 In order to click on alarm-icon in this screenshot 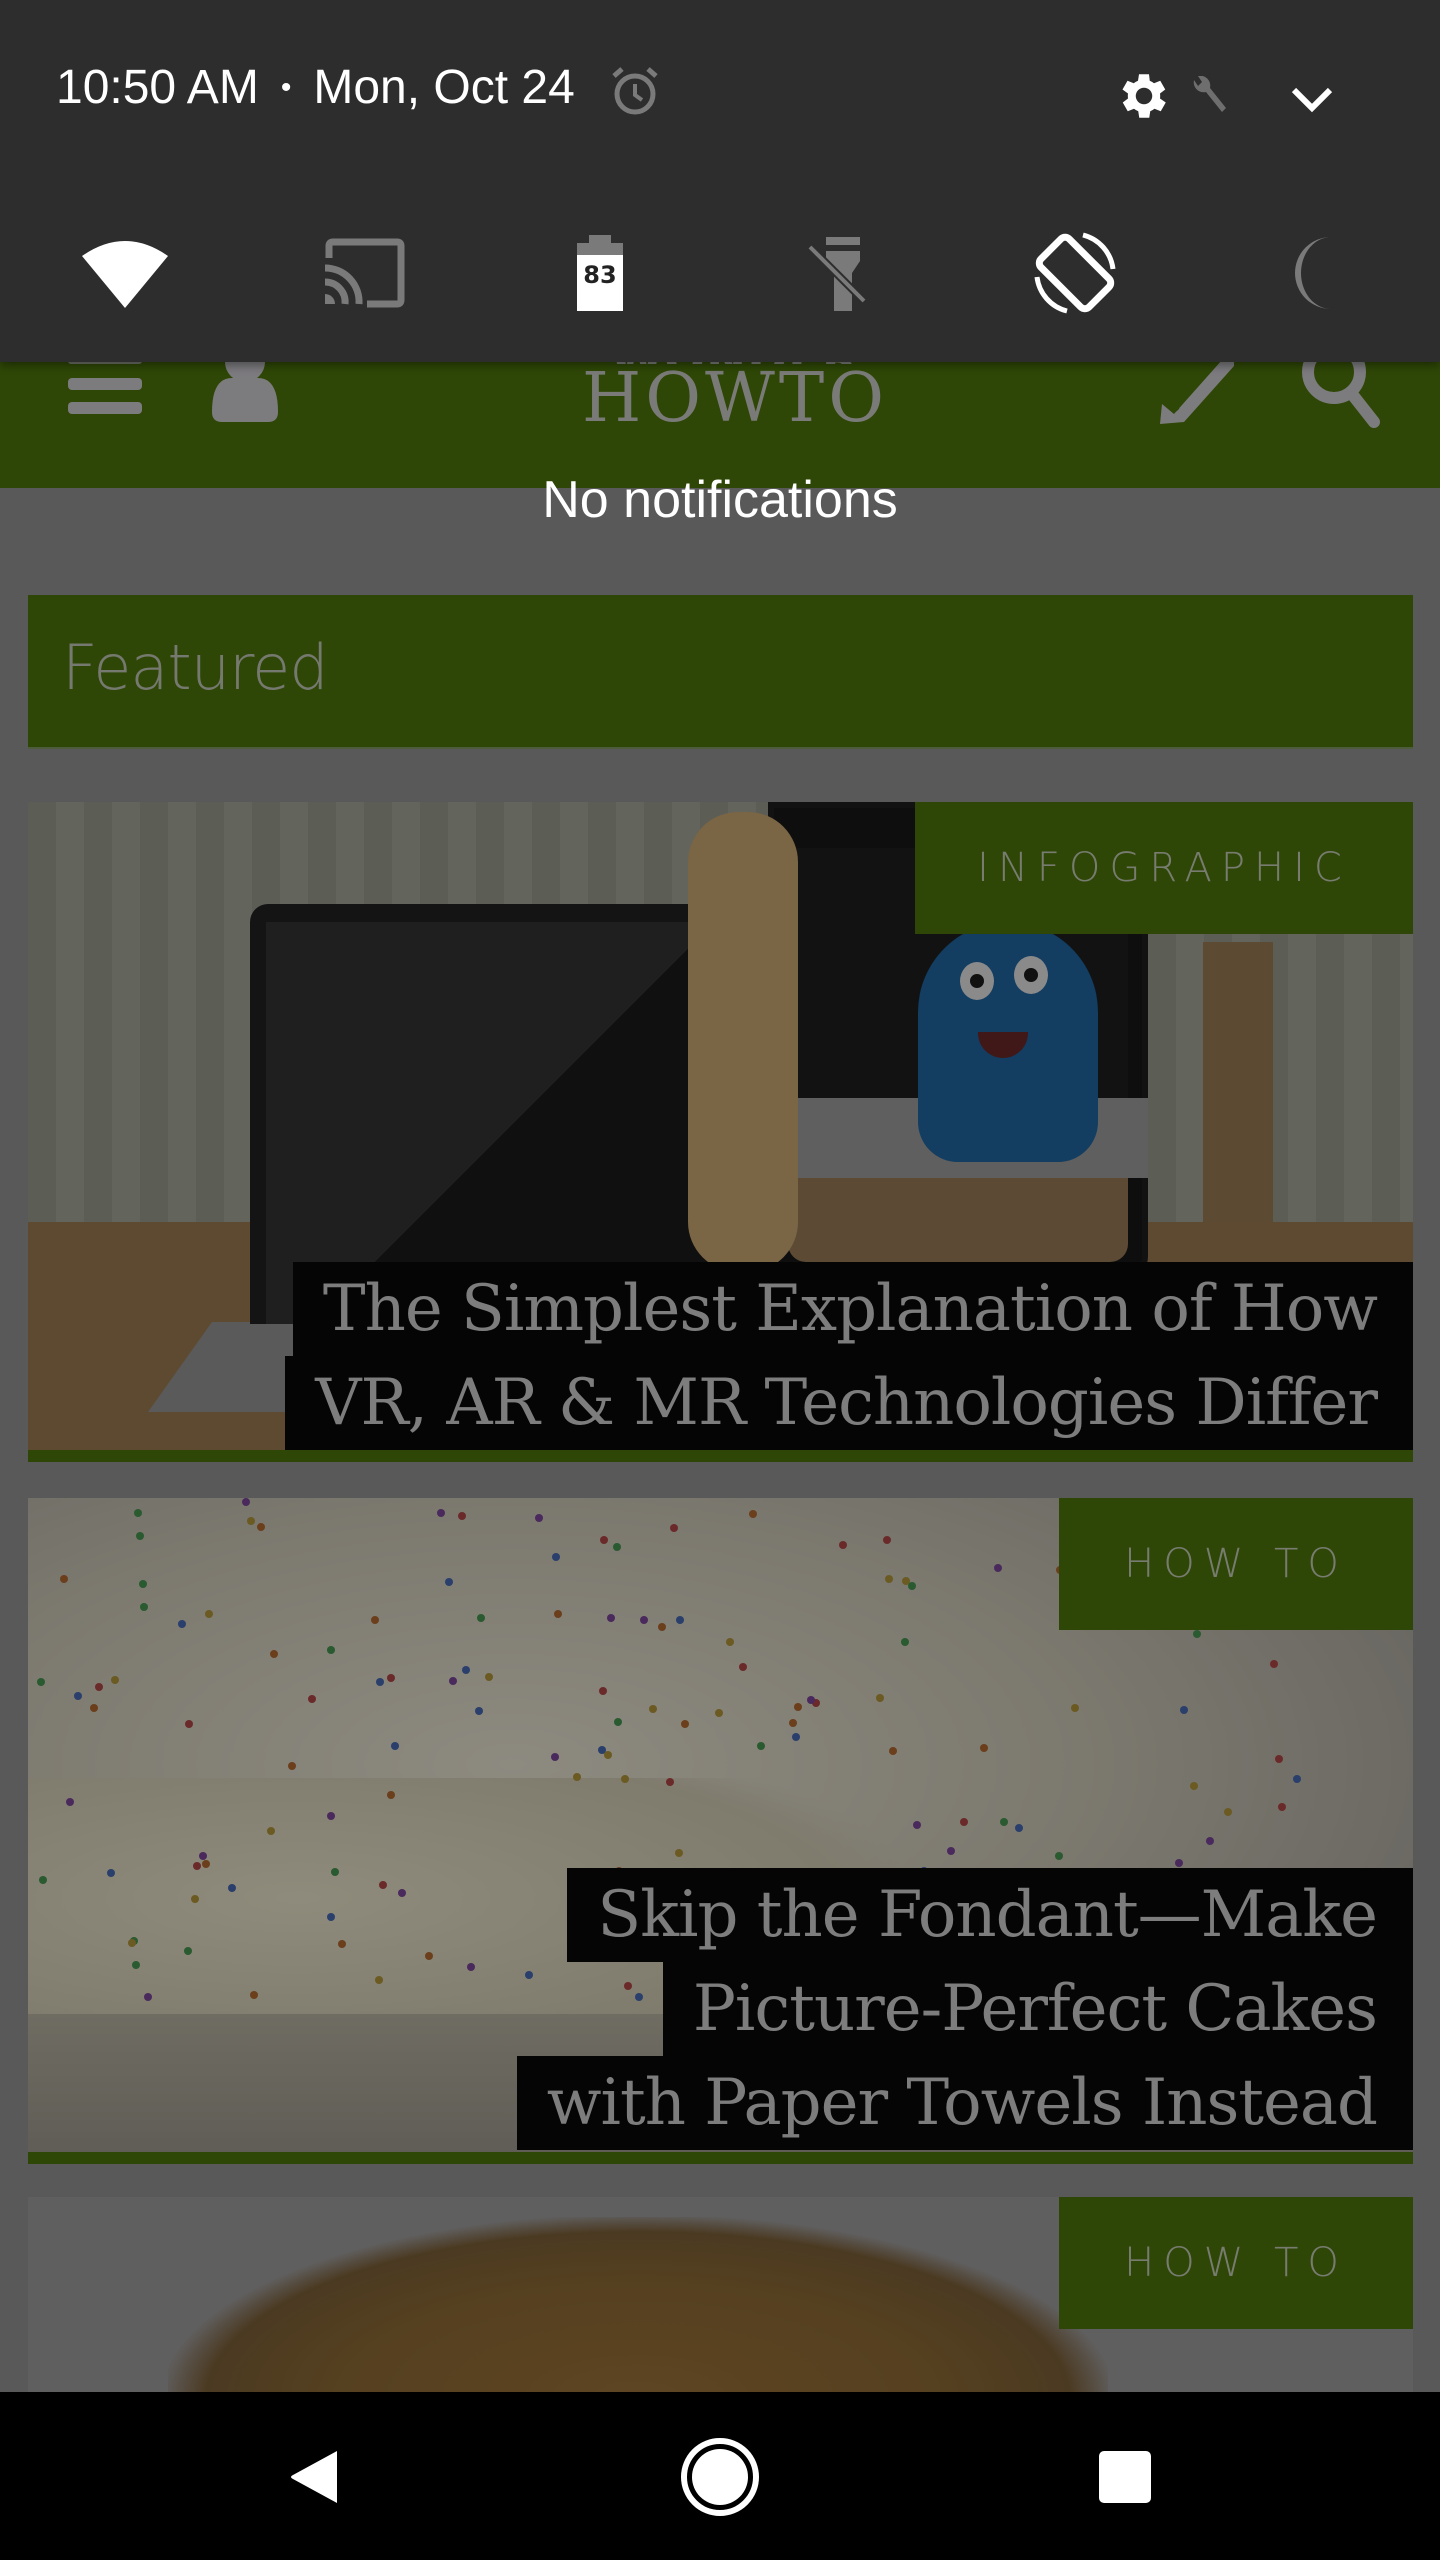, I will do `click(635, 91)`.